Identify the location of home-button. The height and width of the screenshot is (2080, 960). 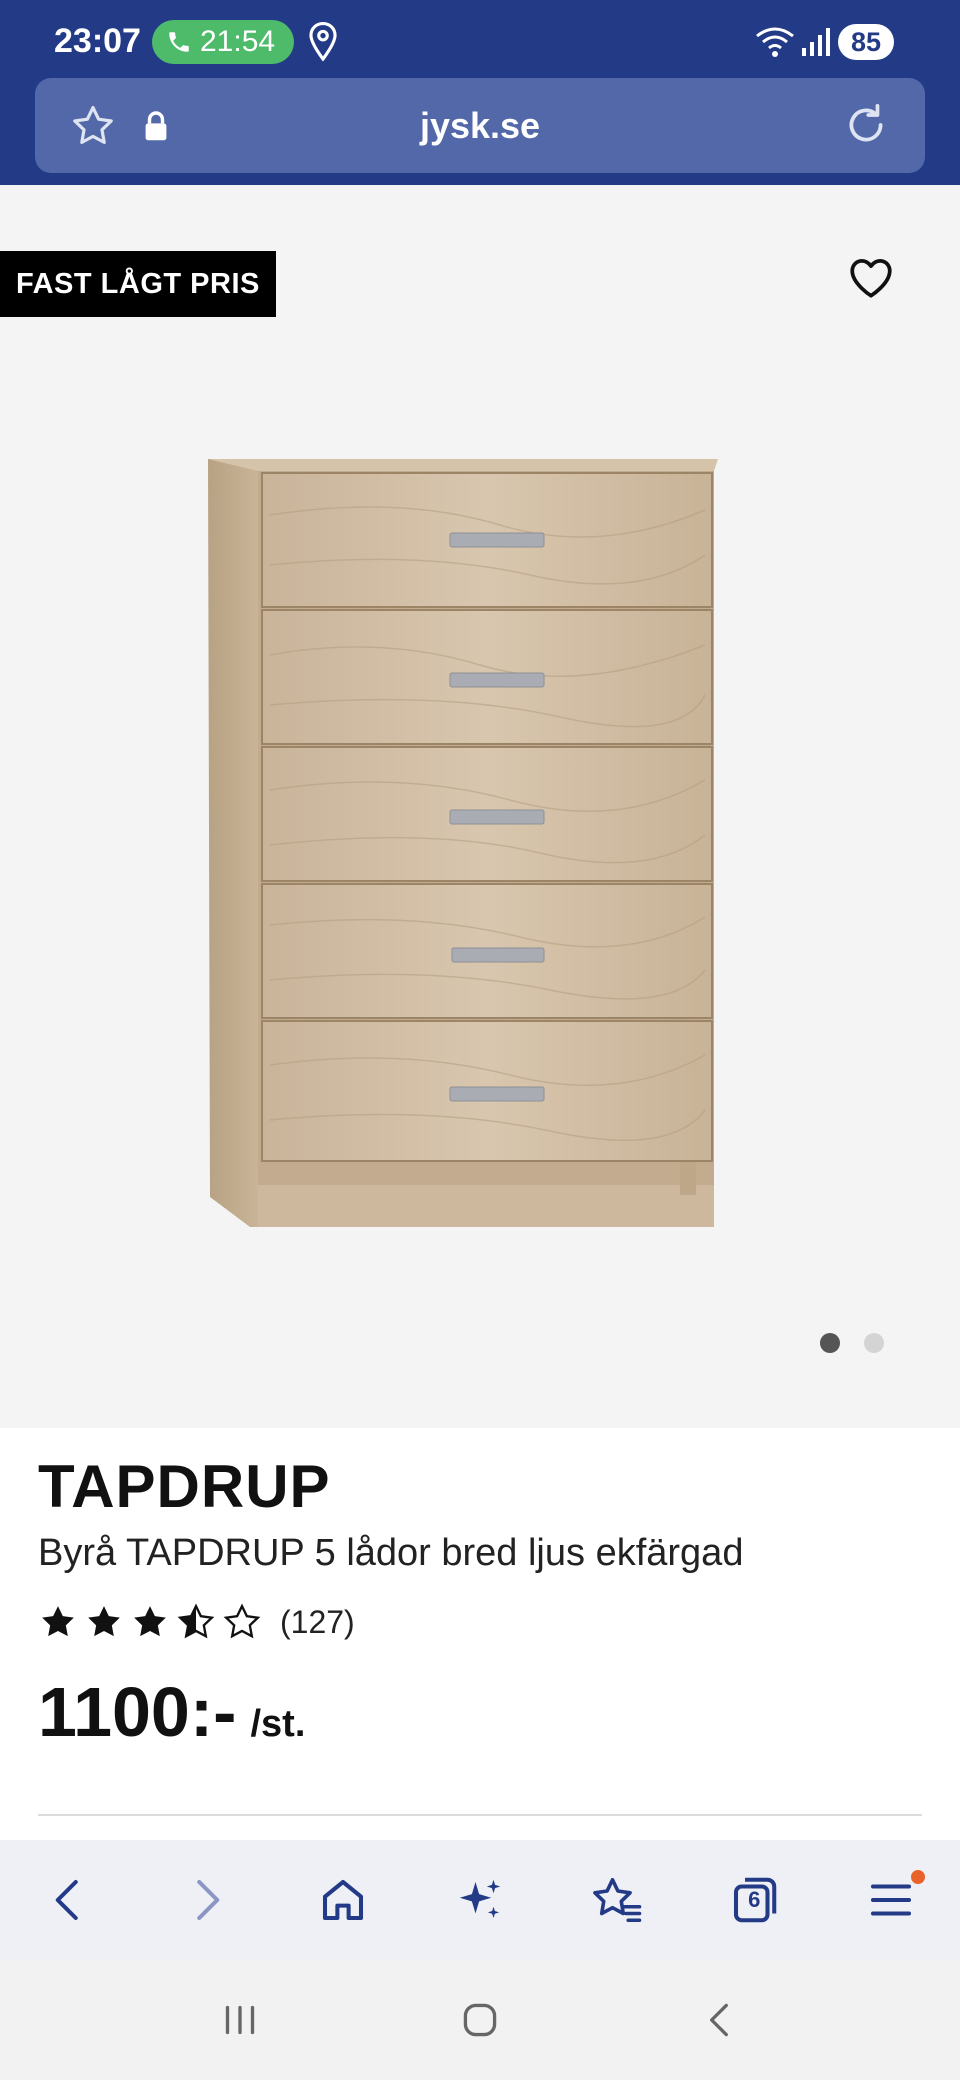
(343, 1900).